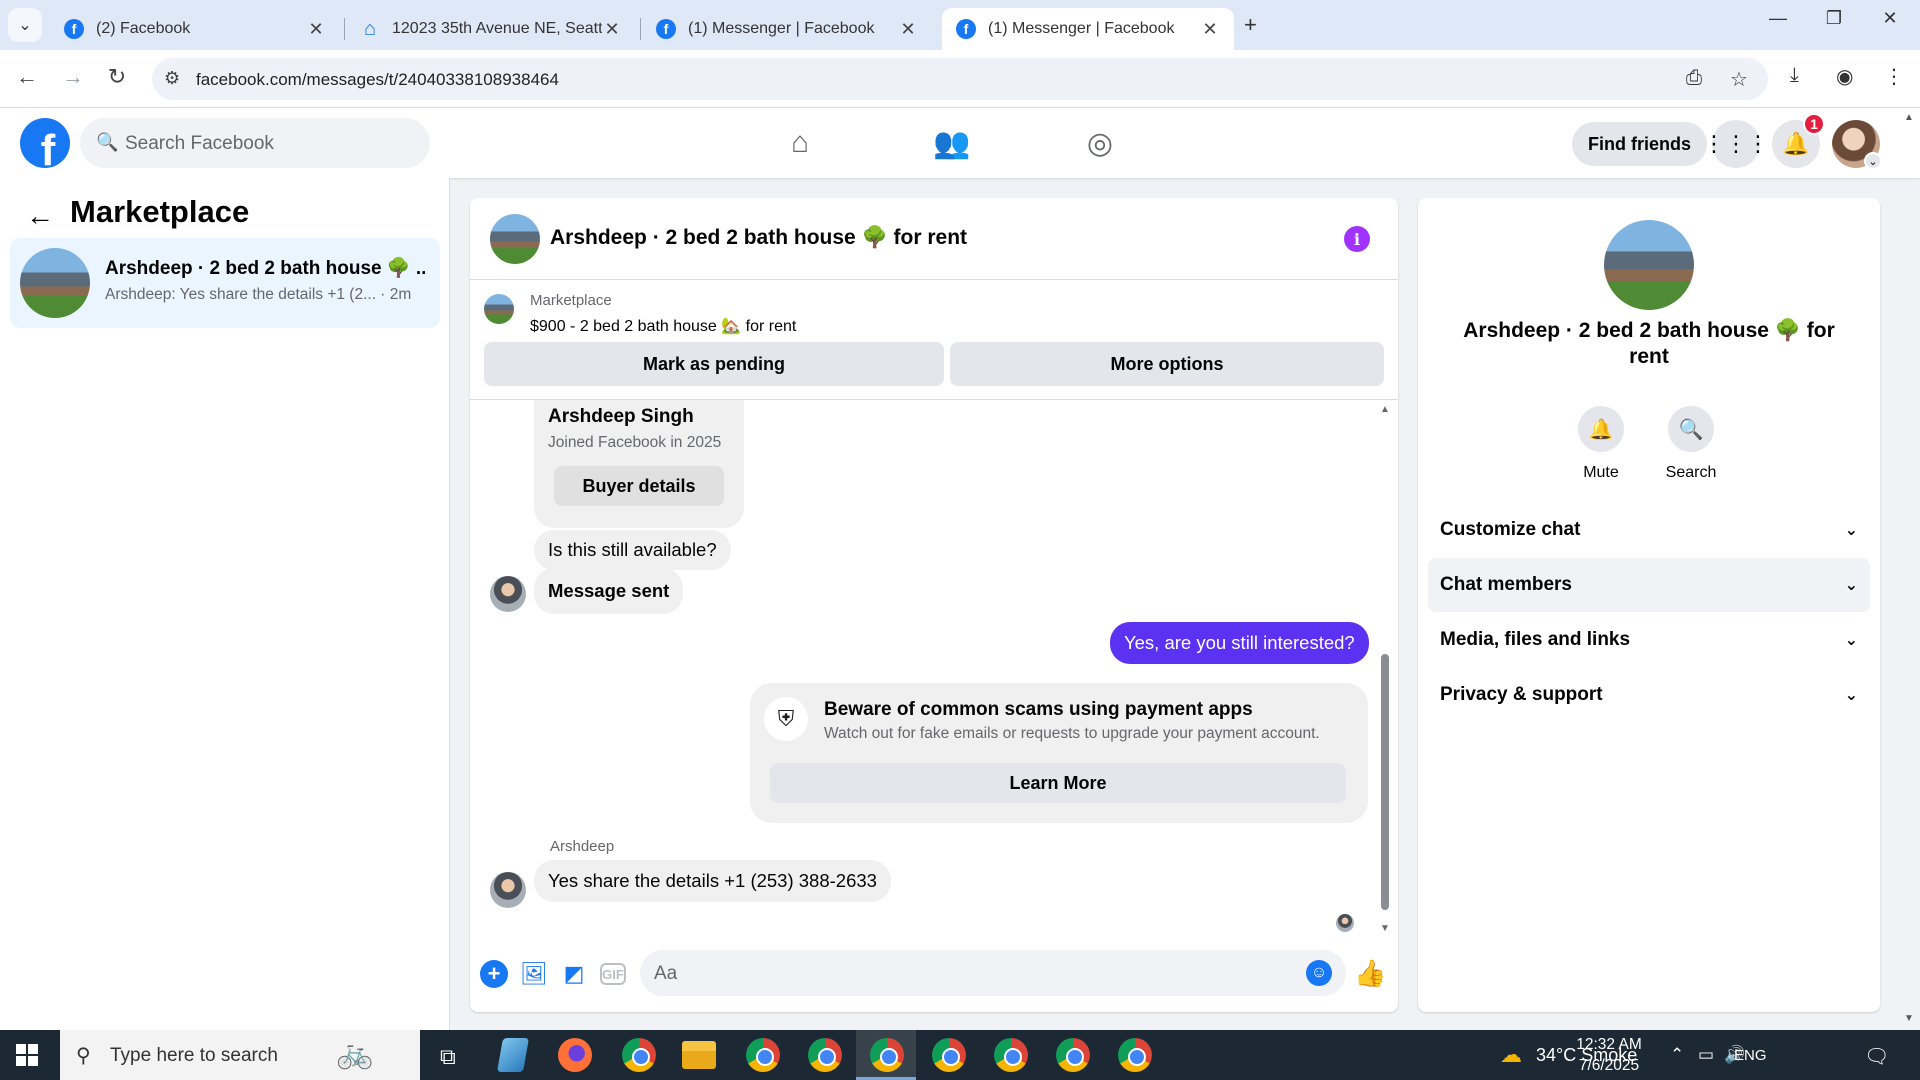  Describe the element at coordinates (1694, 78) in the screenshot. I see `install-app-icon: ⎙` at that location.